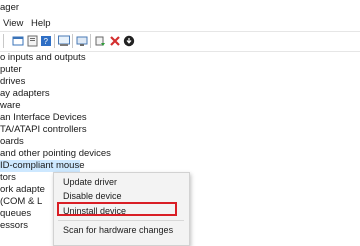  Describe the element at coordinates (11, 70) in the screenshot. I see `tree-item: puter` at that location.